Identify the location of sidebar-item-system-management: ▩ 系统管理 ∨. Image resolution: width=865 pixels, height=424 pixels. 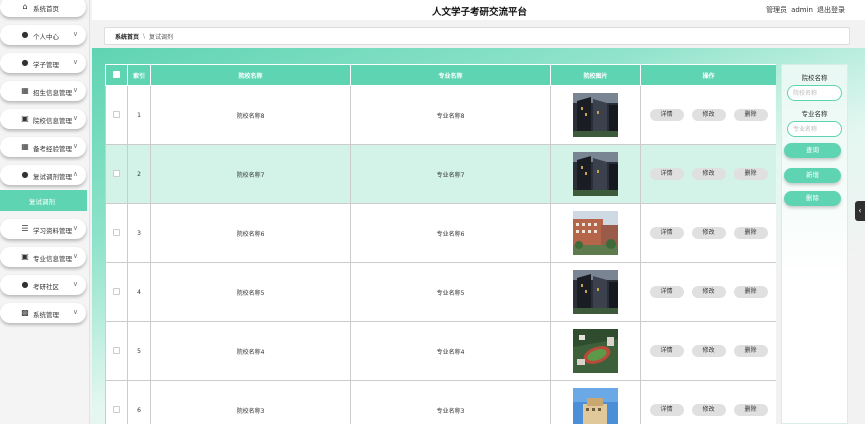
(43, 313).